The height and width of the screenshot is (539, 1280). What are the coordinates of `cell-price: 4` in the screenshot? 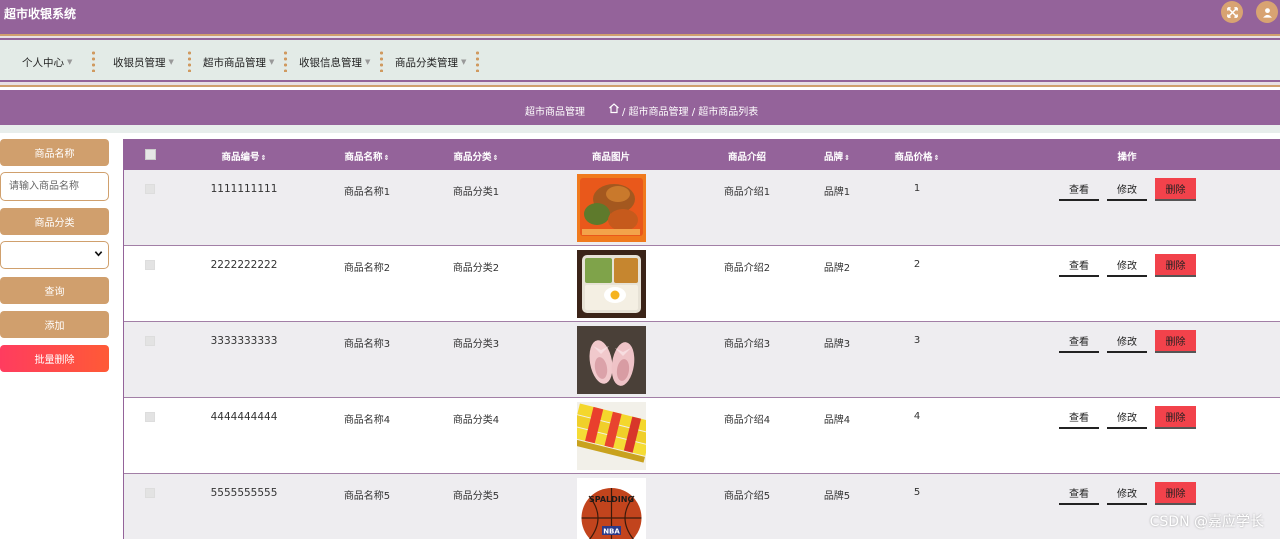 It's located at (917, 416).